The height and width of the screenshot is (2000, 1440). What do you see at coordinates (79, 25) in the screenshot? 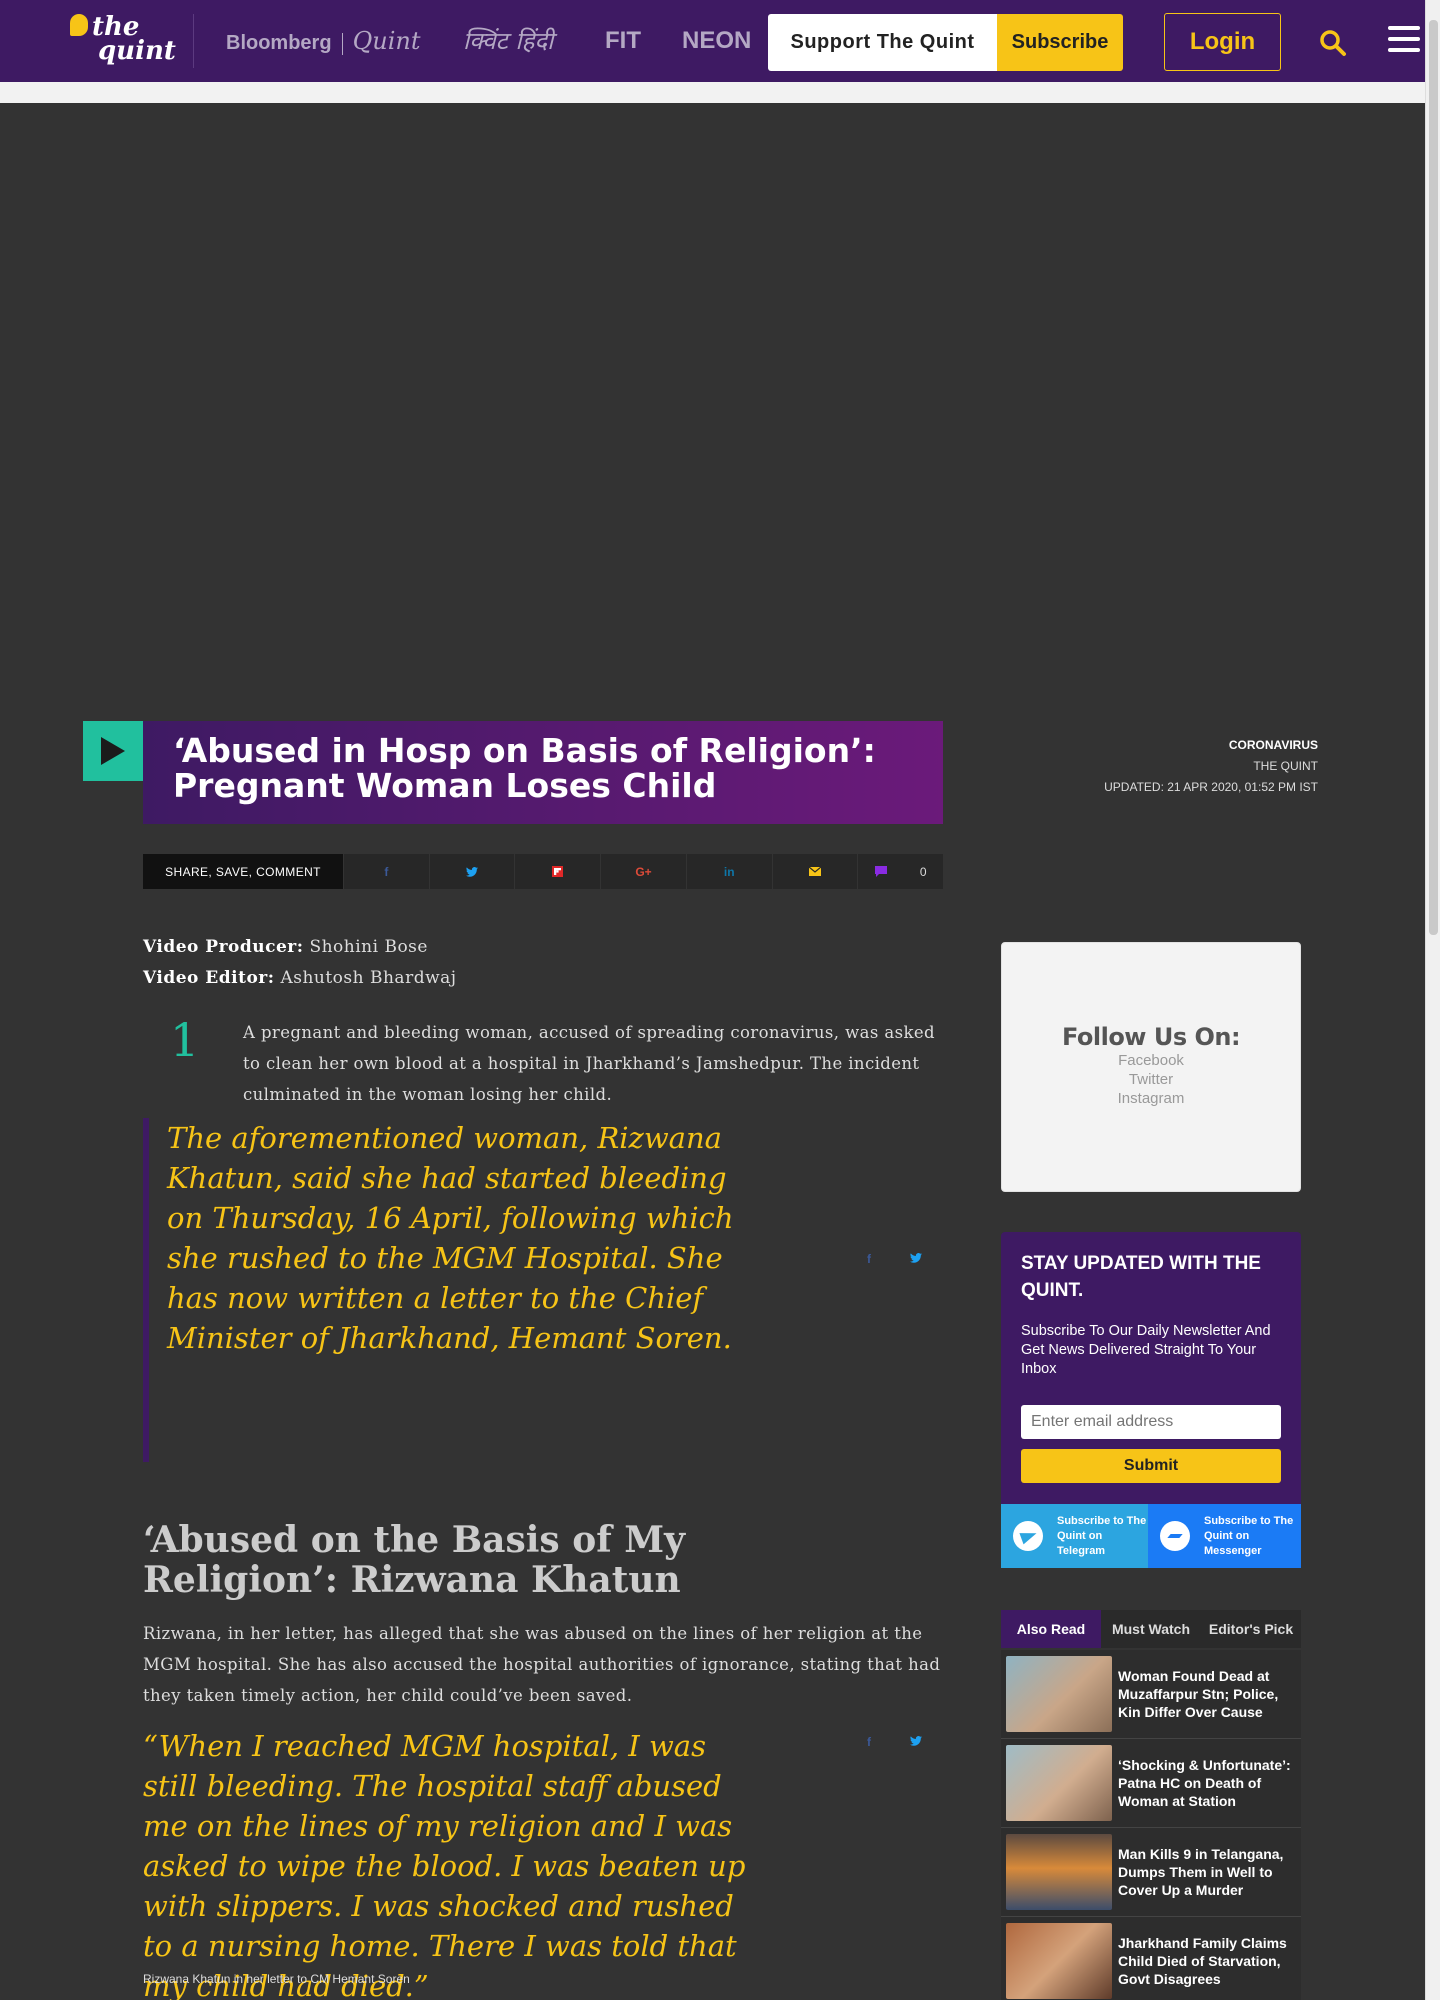
I see `quint-logo-mark` at bounding box center [79, 25].